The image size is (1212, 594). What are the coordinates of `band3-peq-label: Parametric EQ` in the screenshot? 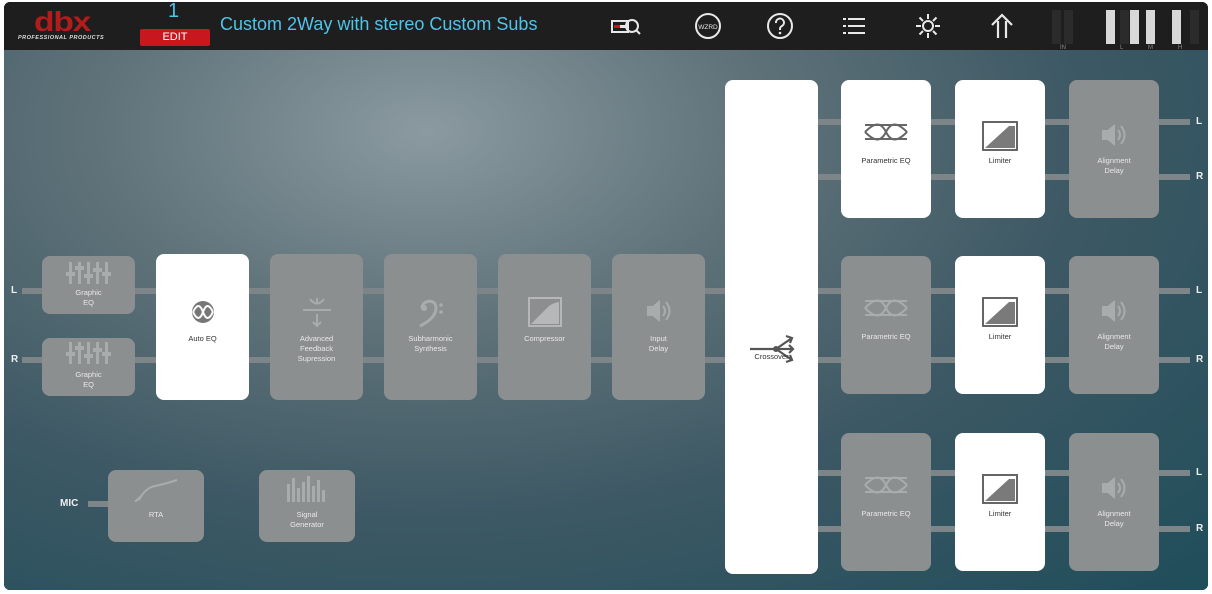 It's located at (886, 513).